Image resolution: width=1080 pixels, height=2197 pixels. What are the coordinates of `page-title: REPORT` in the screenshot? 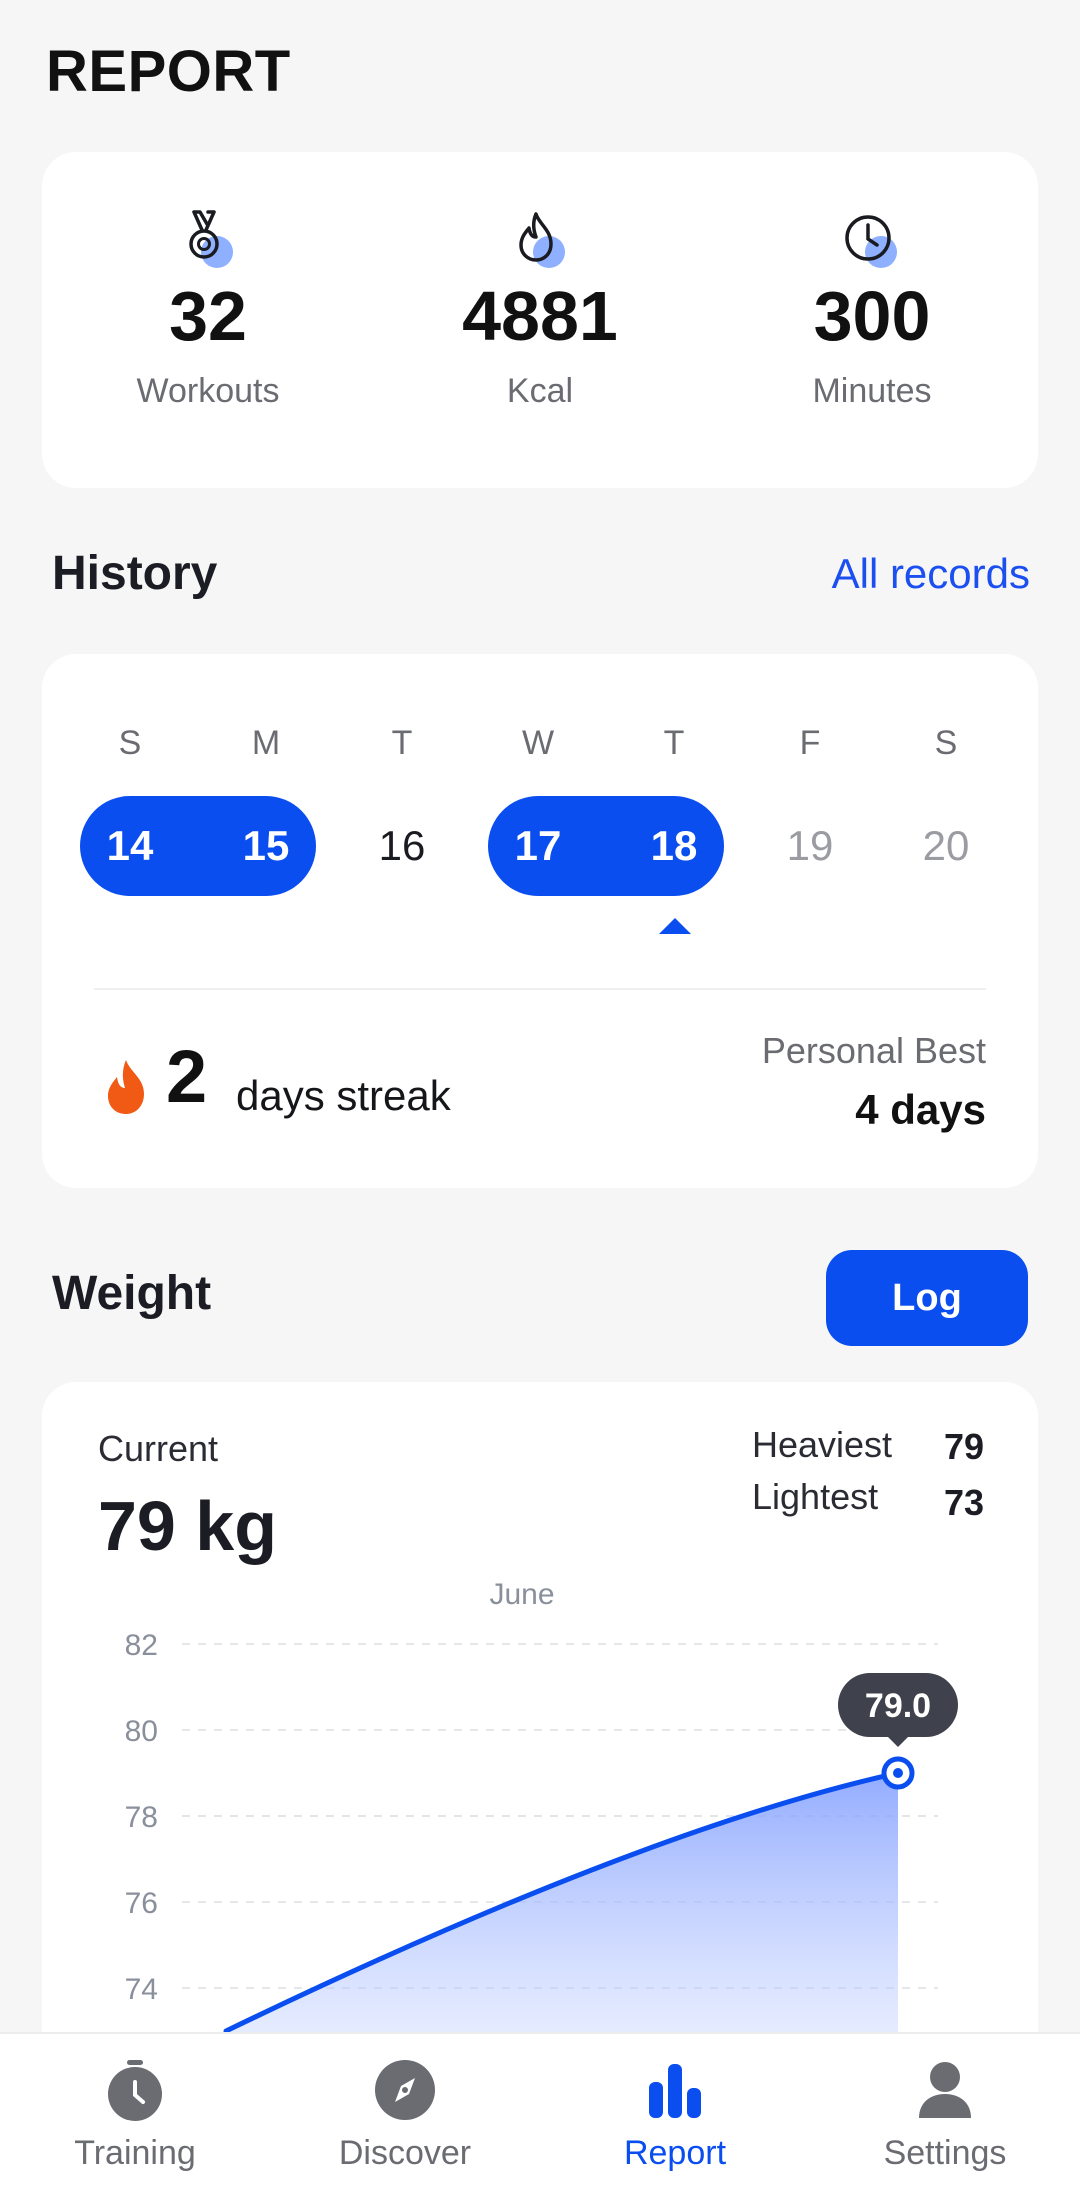 It's located at (168, 71).